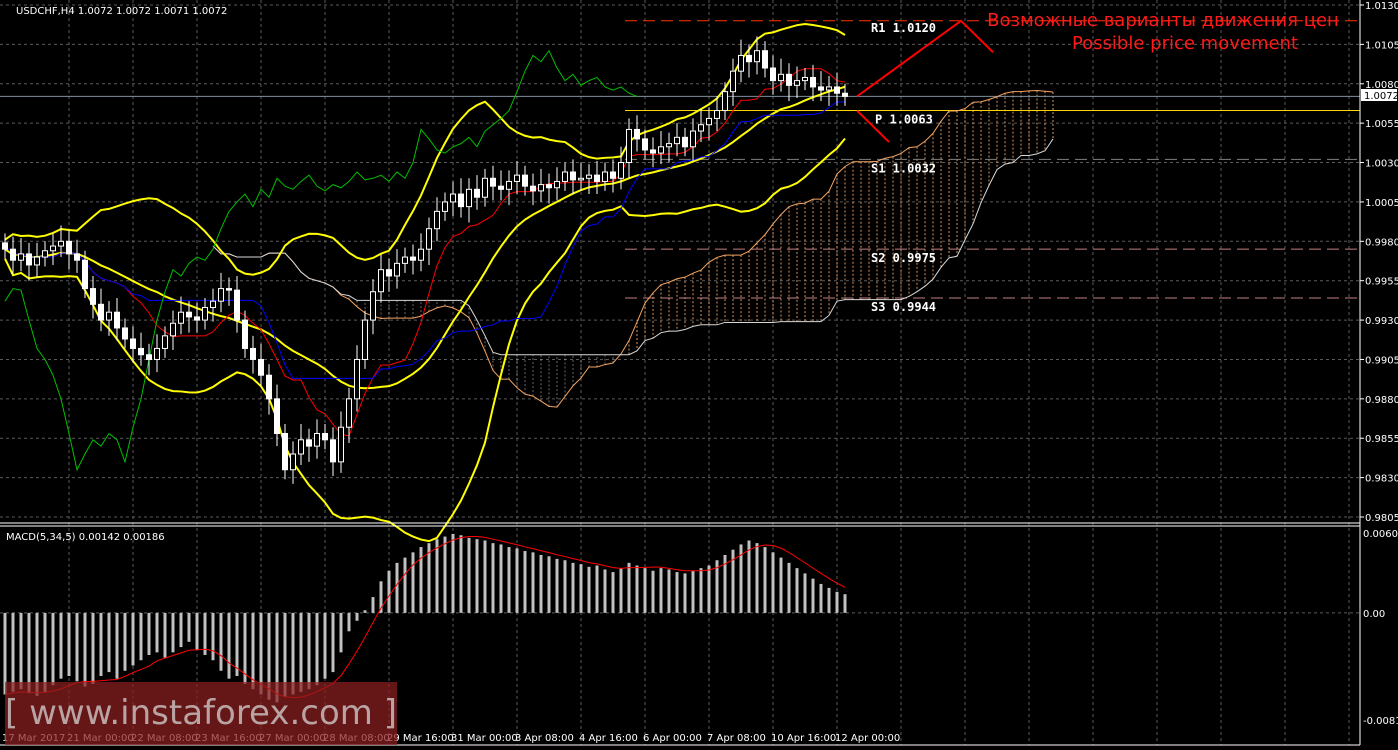 The height and width of the screenshot is (750, 1398). What do you see at coordinates (867, 738) in the screenshot?
I see `x-tick-label: 12 Apr 00:00` at bounding box center [867, 738].